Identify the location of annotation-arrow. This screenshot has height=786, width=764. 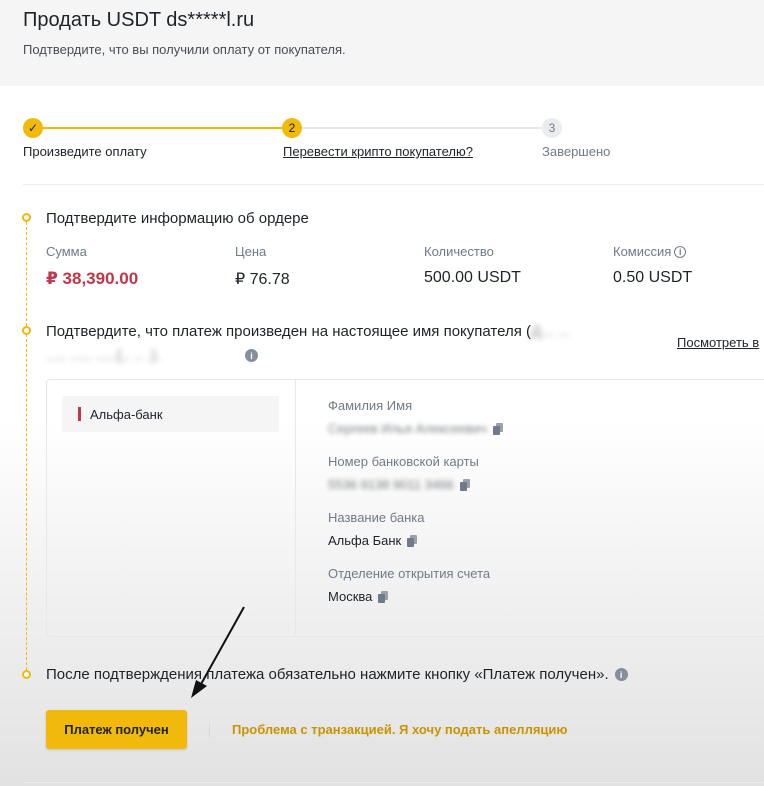
(218, 652).